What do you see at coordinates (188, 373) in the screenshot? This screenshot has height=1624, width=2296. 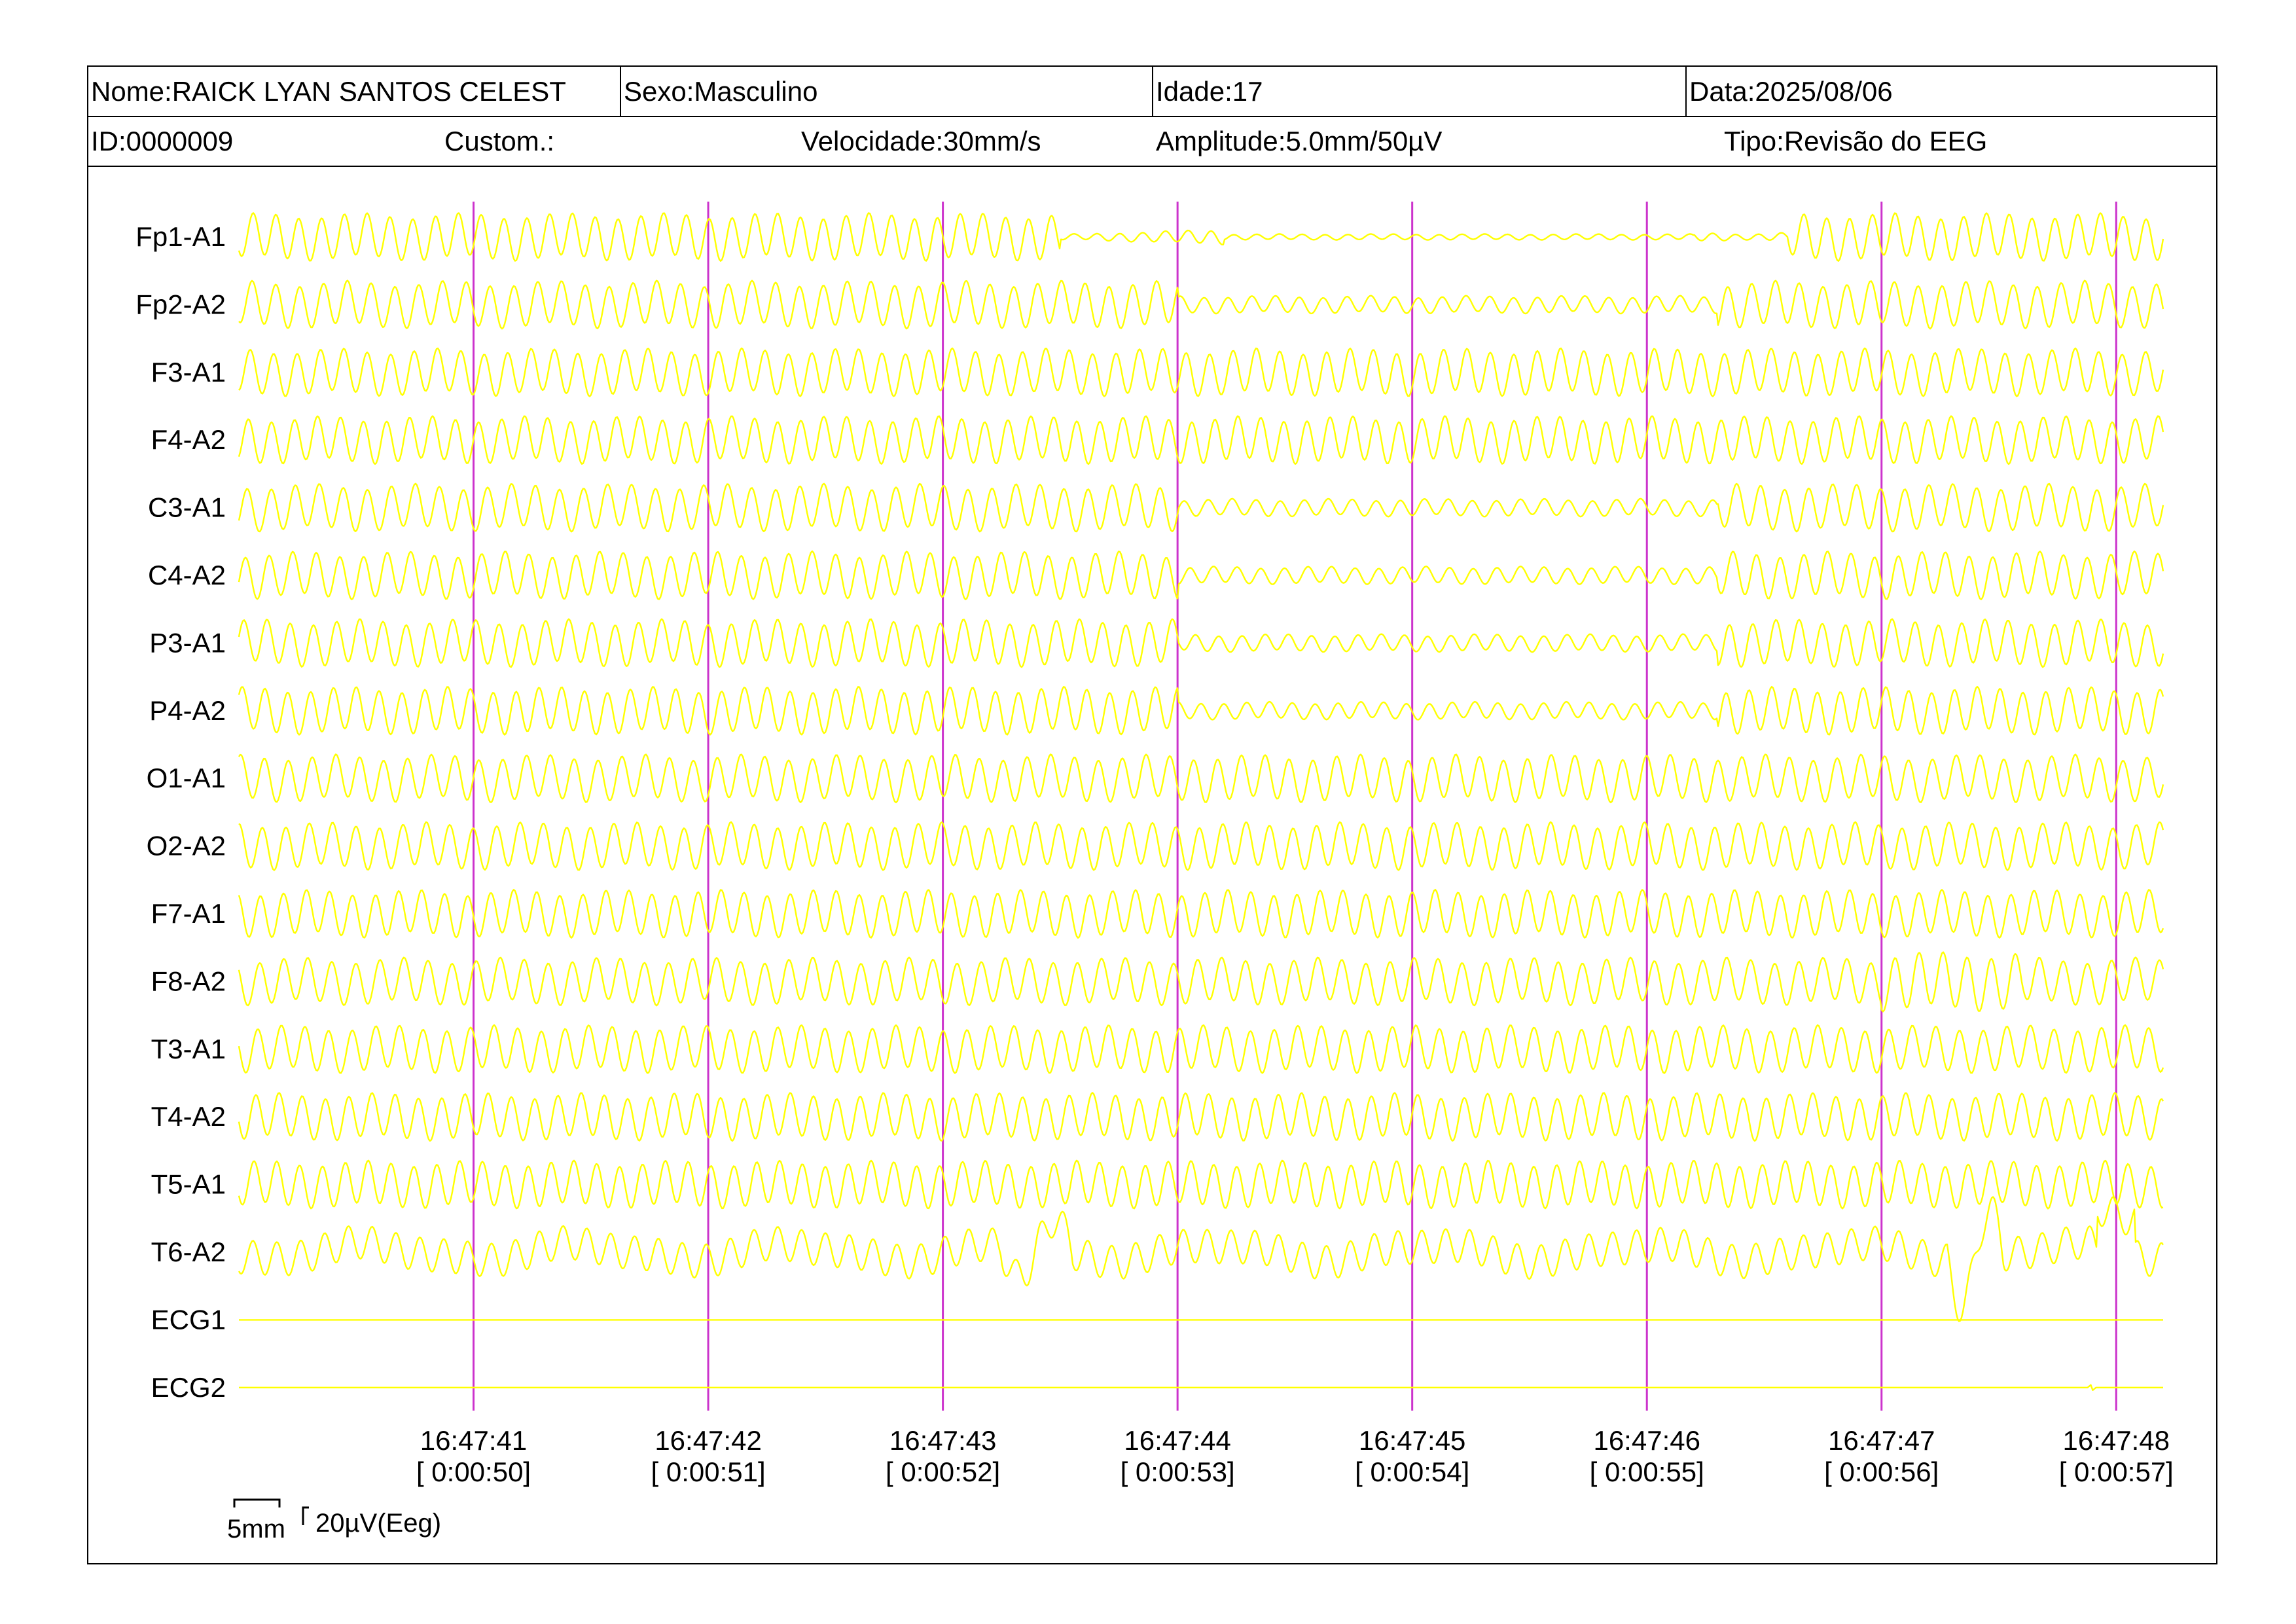 I see `channel-label: F3-A1` at bounding box center [188, 373].